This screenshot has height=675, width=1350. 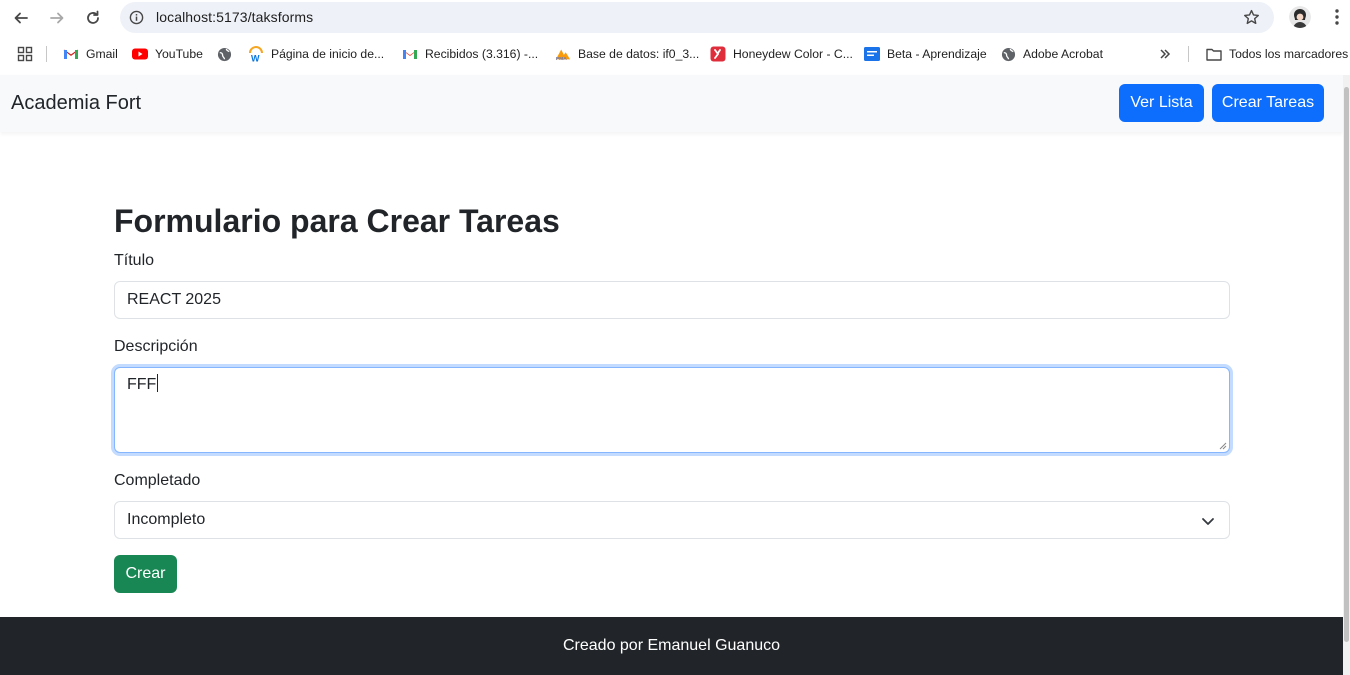 What do you see at coordinates (1208, 521) in the screenshot?
I see `chevron-down-icon` at bounding box center [1208, 521].